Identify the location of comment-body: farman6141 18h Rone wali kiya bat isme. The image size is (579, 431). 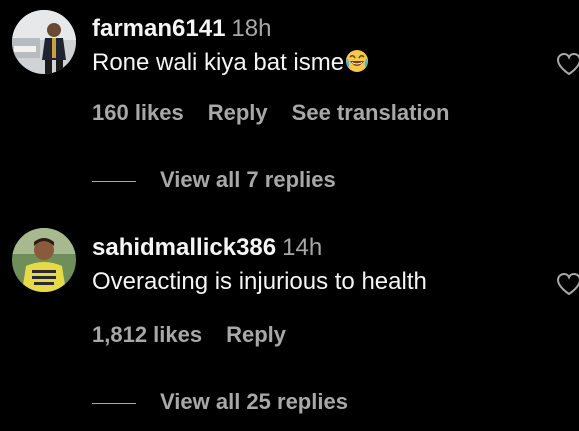
(315, 46).